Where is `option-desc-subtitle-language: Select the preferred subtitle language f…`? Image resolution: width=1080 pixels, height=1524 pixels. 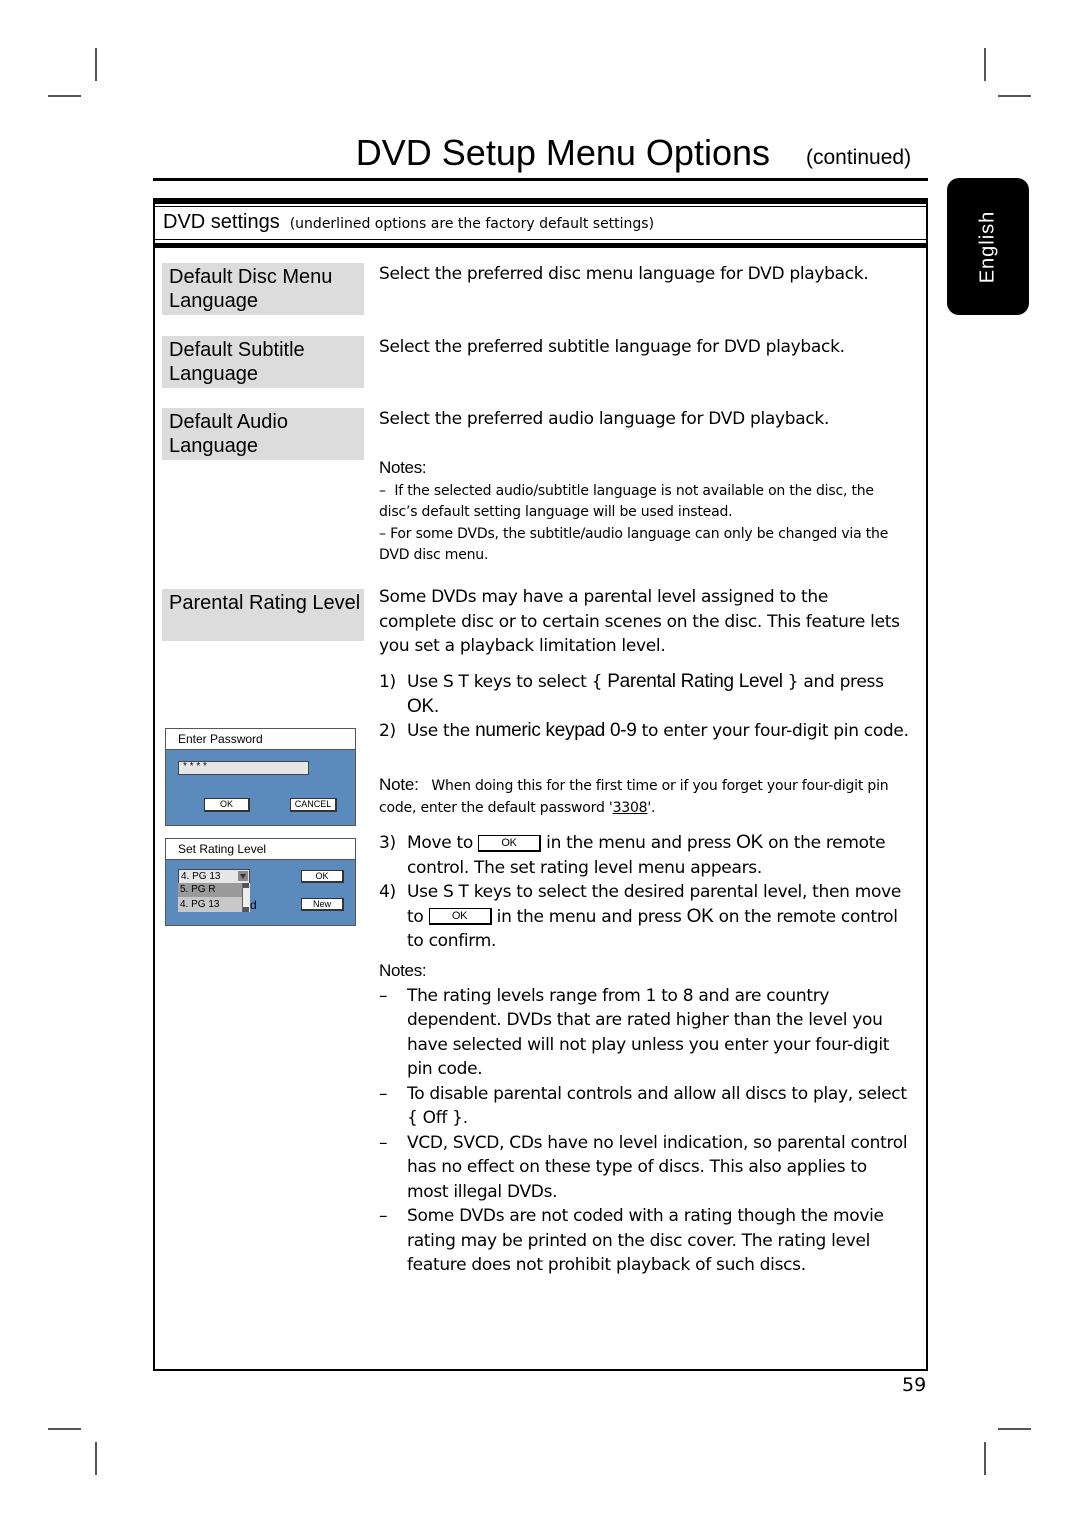 option-desc-subtitle-language: Select the preferred subtitle language f… is located at coordinates (612, 347).